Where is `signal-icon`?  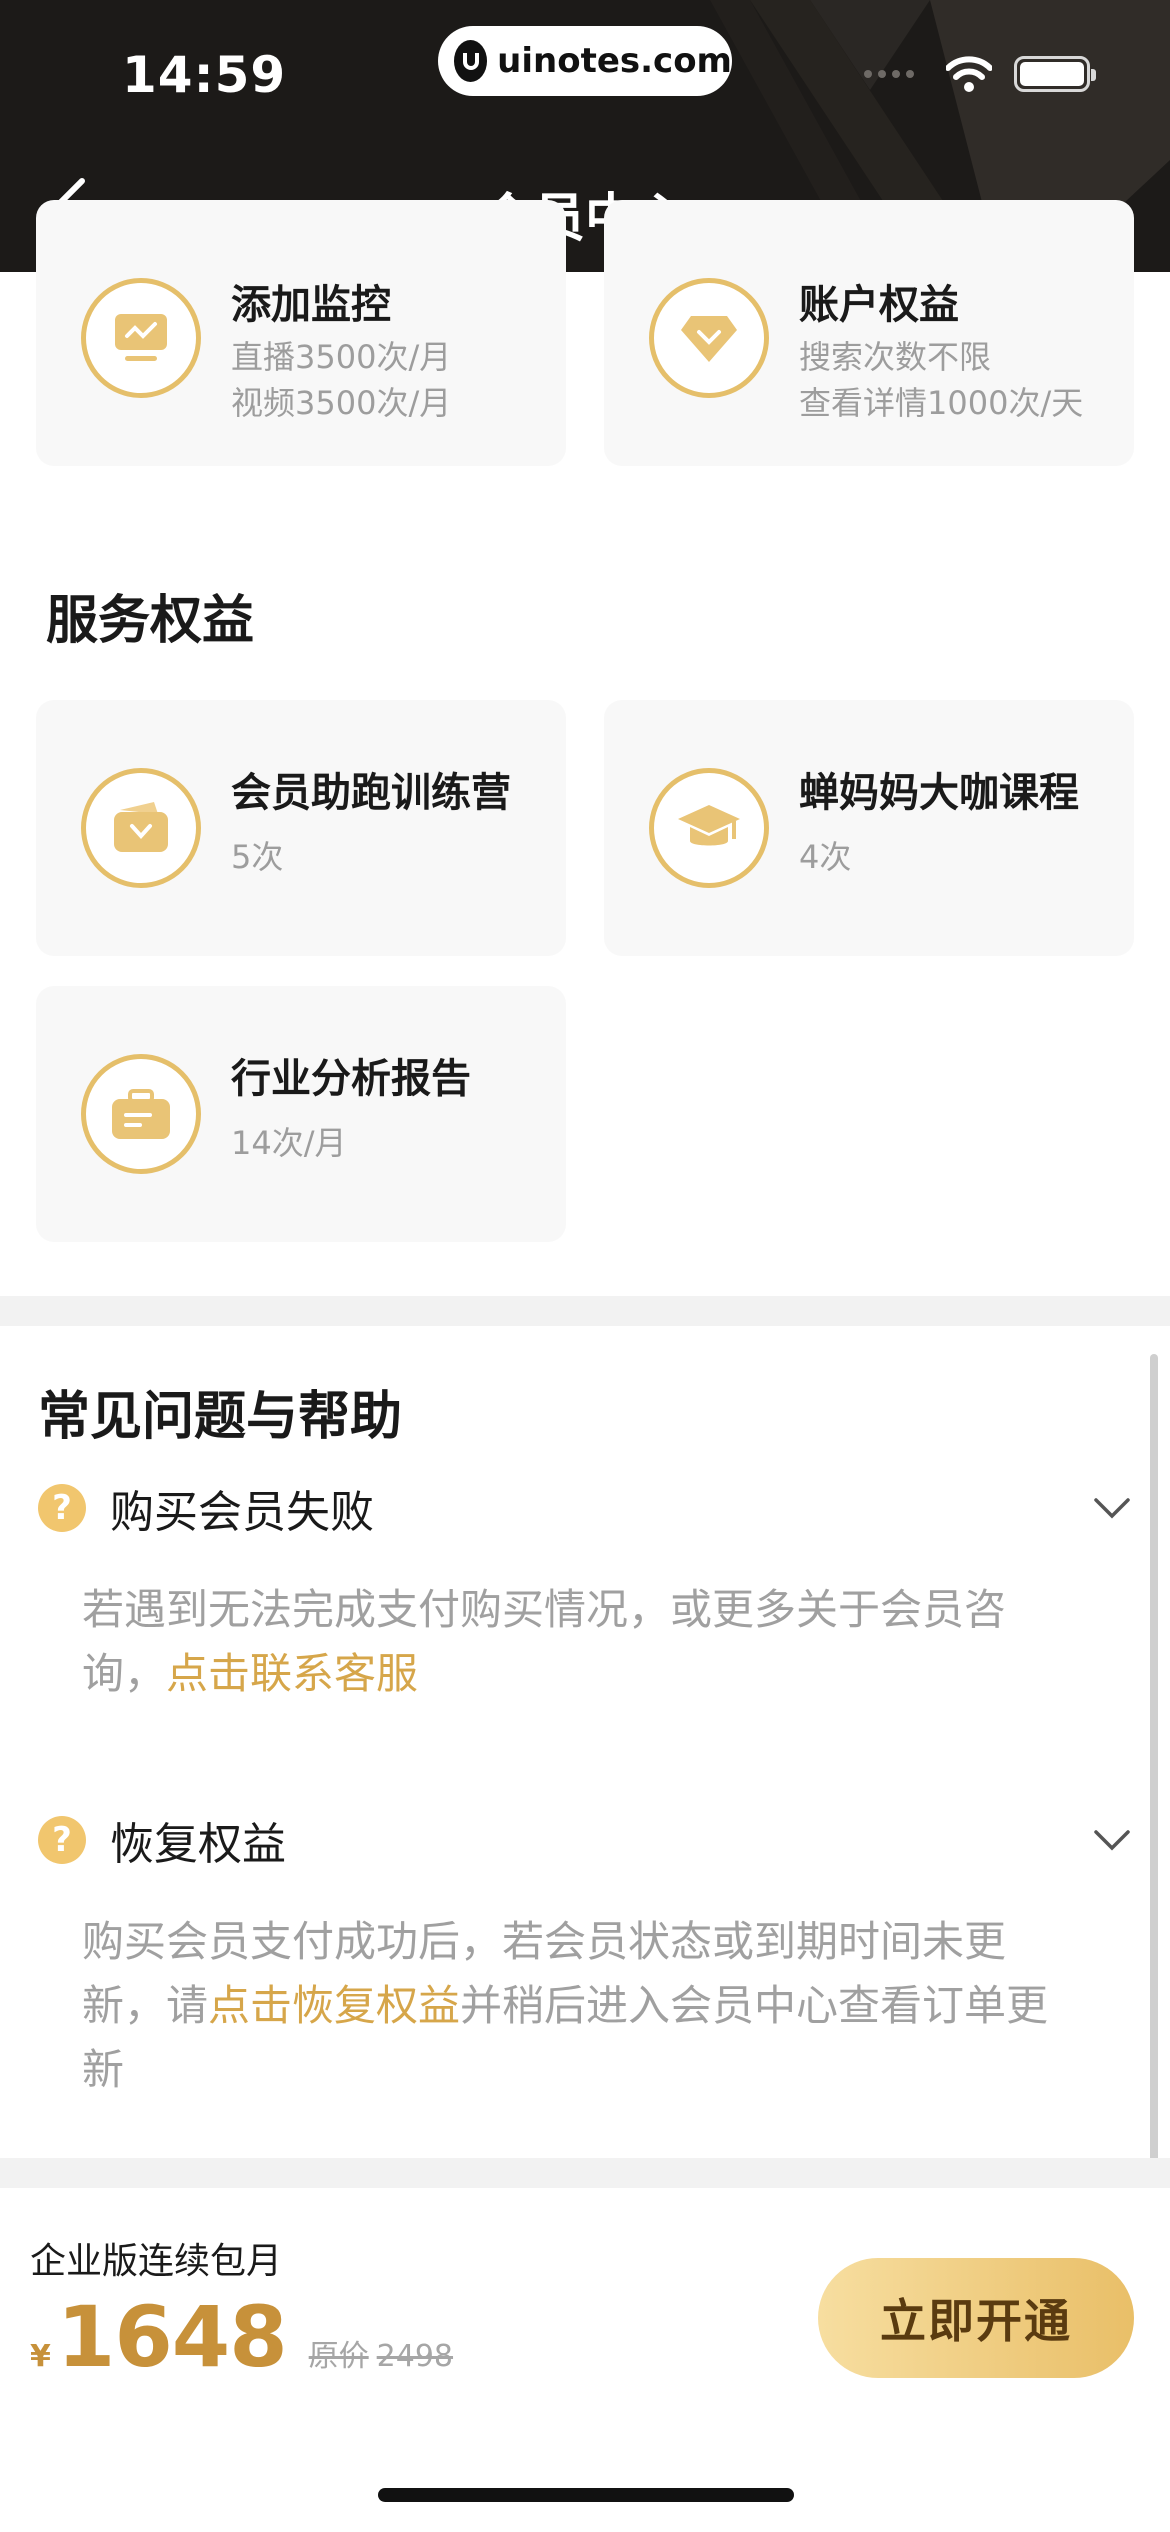 signal-icon is located at coordinates (892, 74).